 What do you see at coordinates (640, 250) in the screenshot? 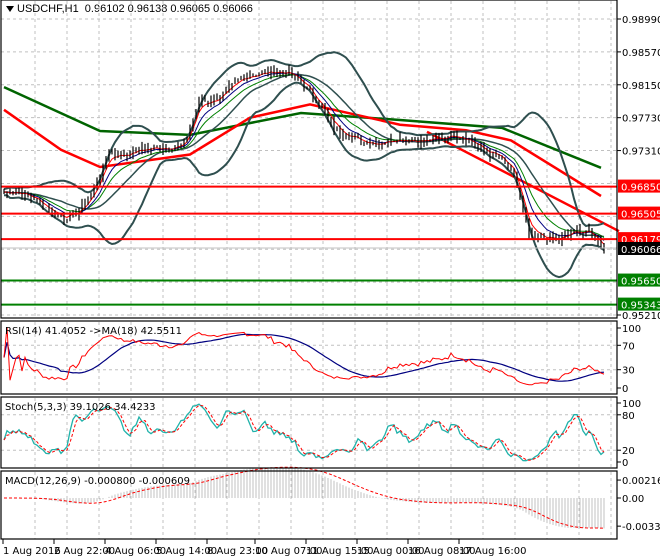
I see `current-price-label: 0.96066` at bounding box center [640, 250].